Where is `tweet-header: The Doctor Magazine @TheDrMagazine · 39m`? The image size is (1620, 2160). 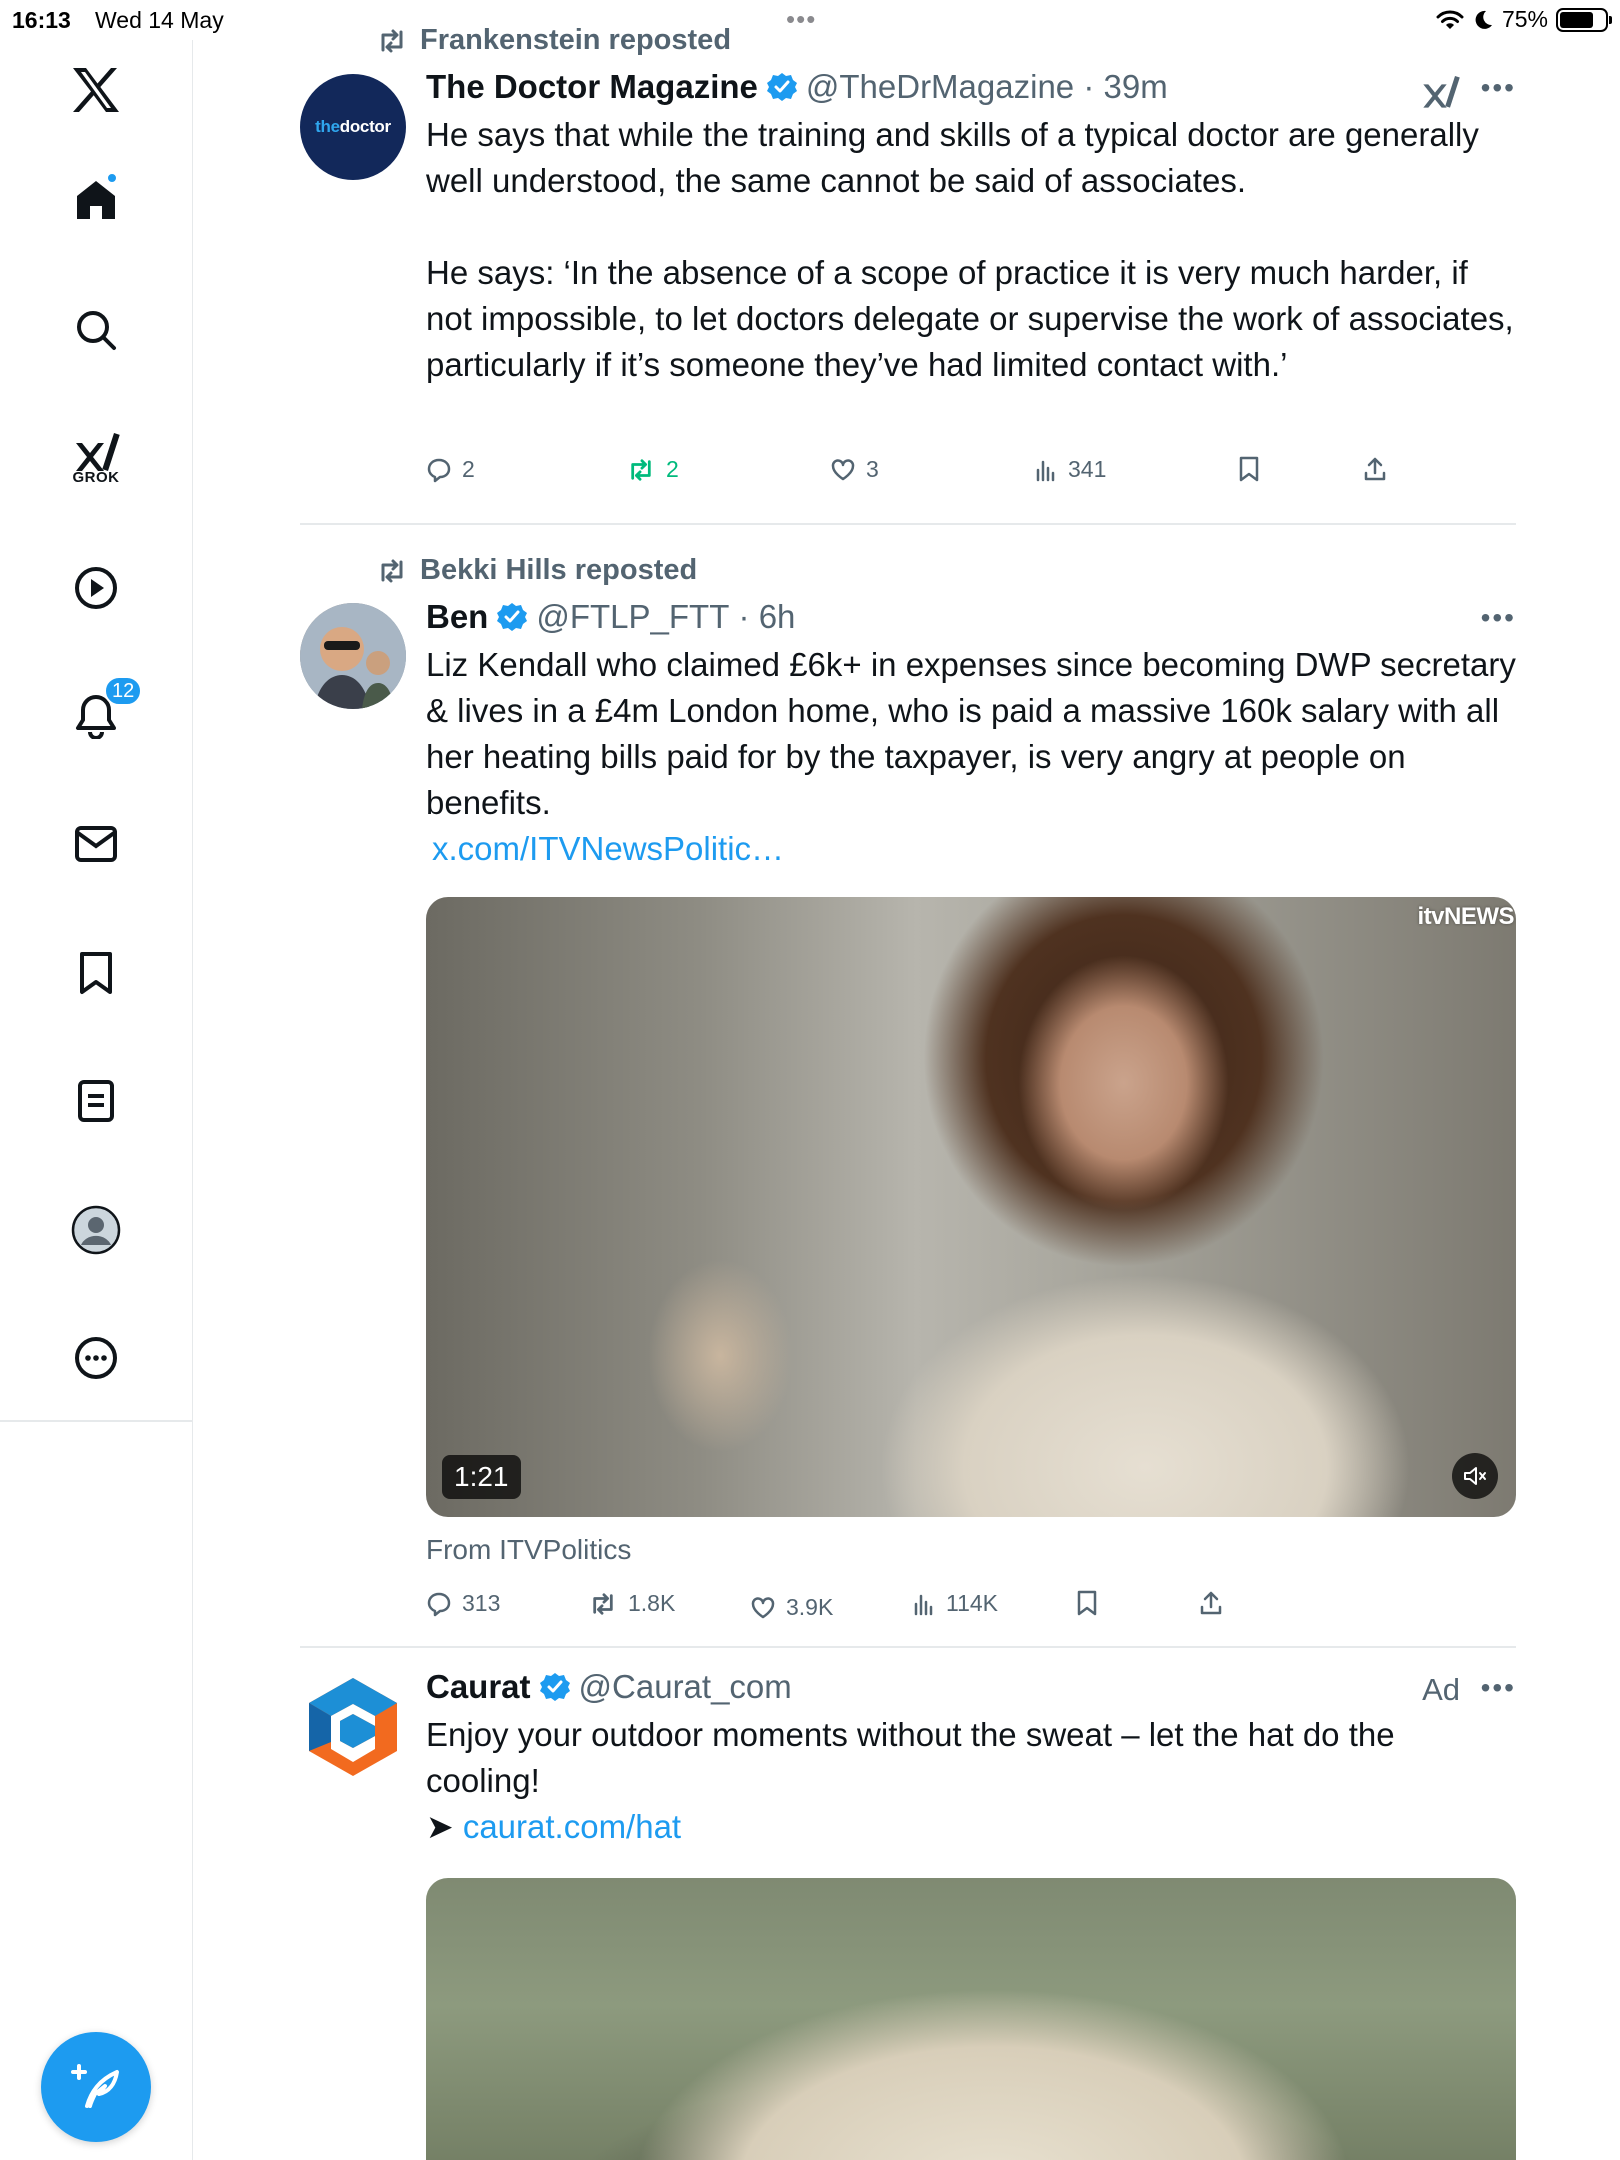 tweet-header: The Doctor Magazine @TheDrMagazine · 39m is located at coordinates (797, 87).